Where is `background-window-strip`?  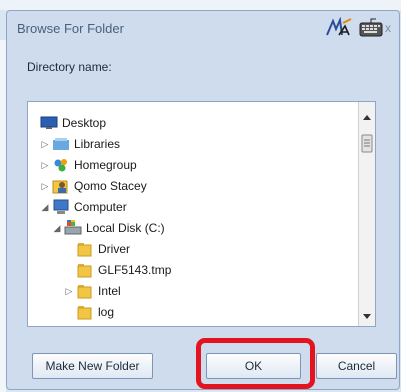
background-window-strip is located at coordinates (200, 5).